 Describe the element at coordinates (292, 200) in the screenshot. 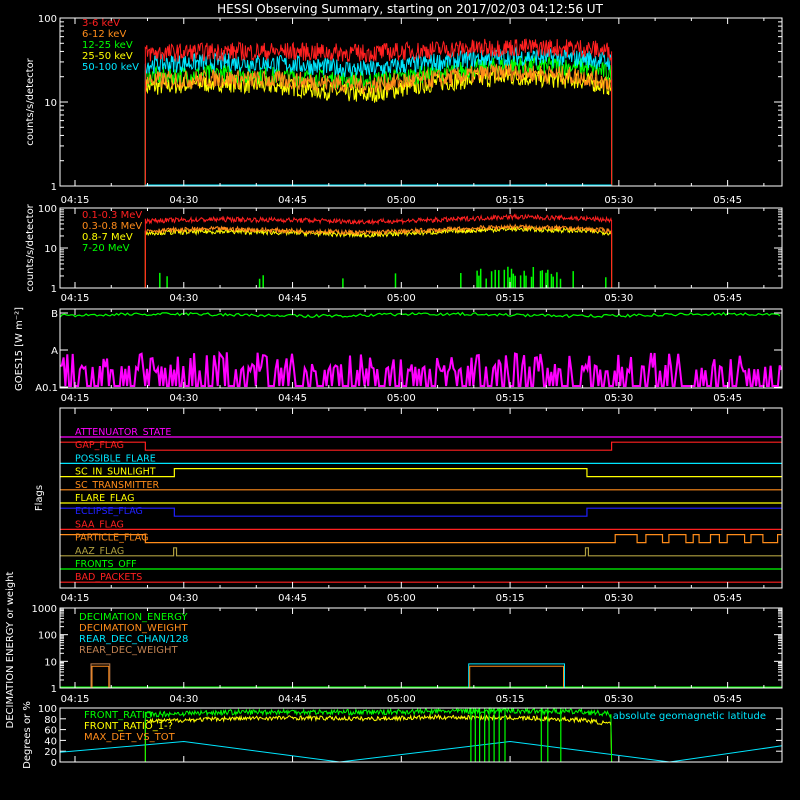

I see `panel-low-energy-xtick-label: 04:45` at that location.